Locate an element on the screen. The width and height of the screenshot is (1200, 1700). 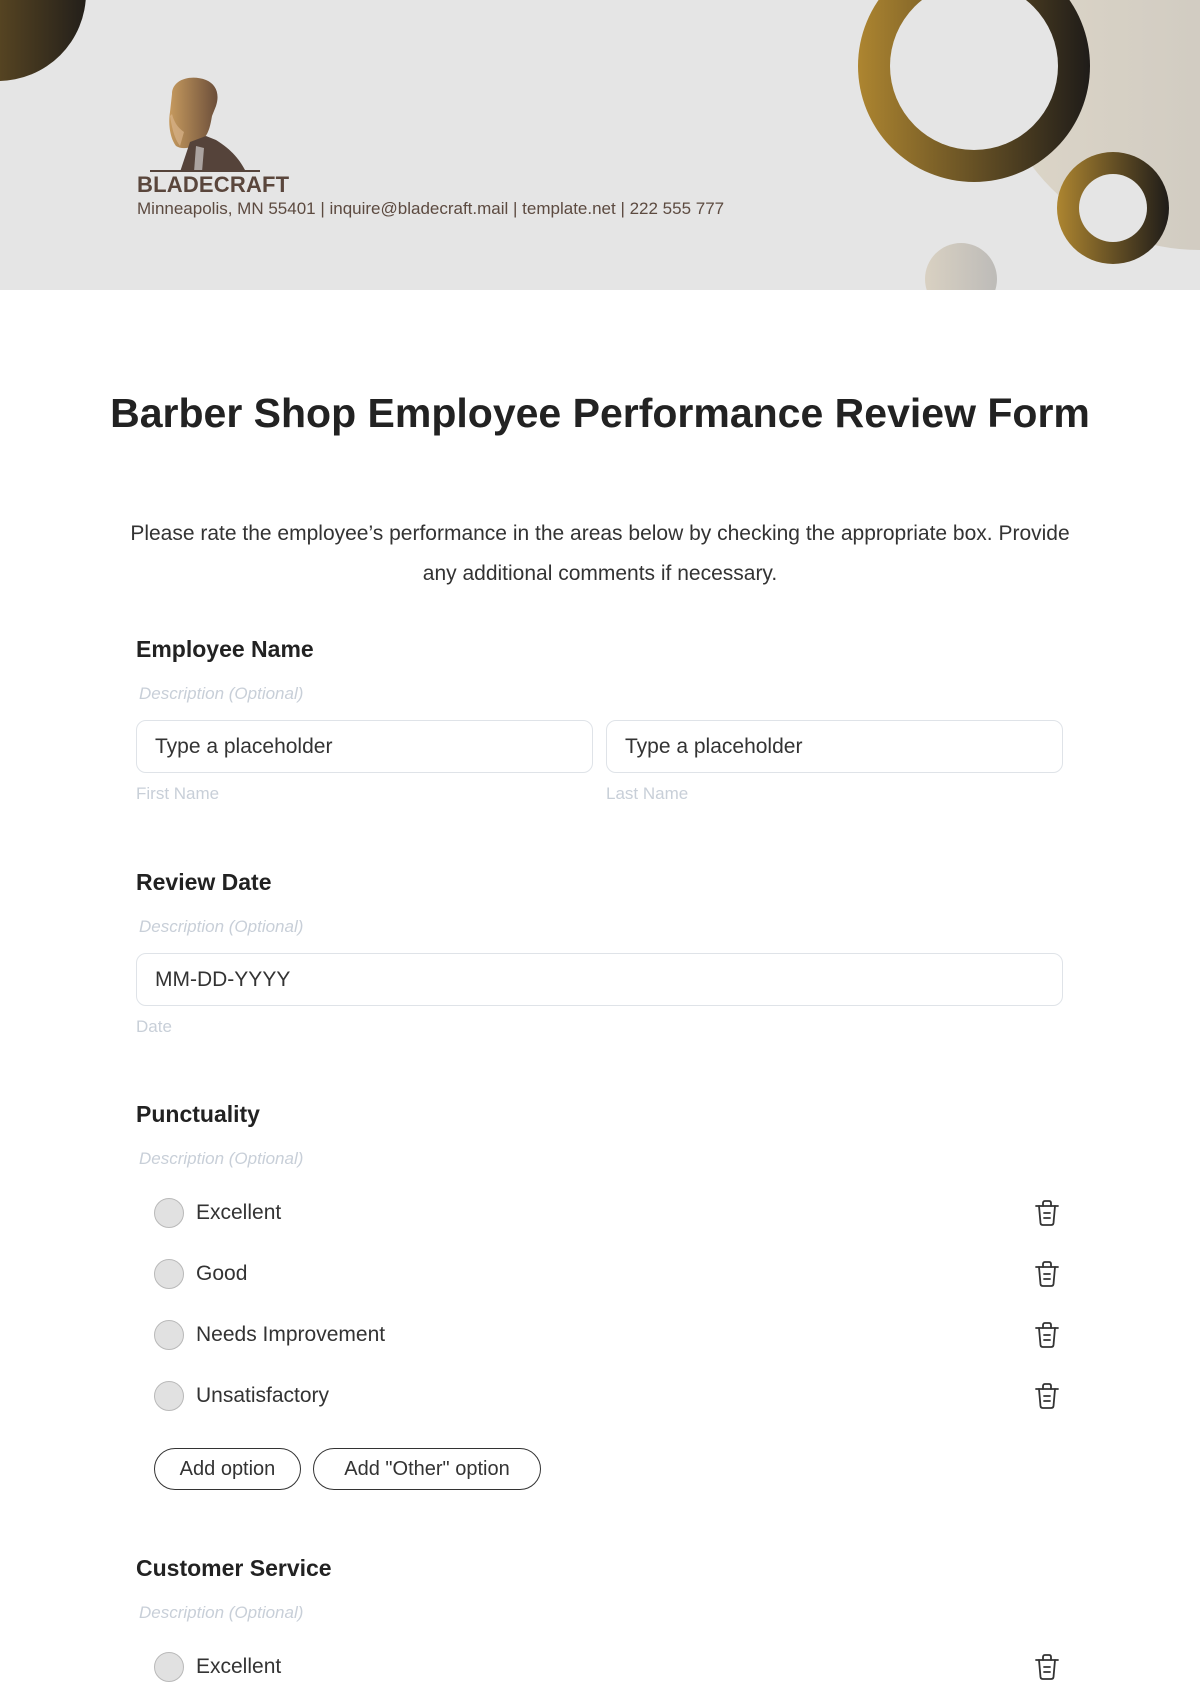
question-label: Employee Name is located at coordinates (225, 649).